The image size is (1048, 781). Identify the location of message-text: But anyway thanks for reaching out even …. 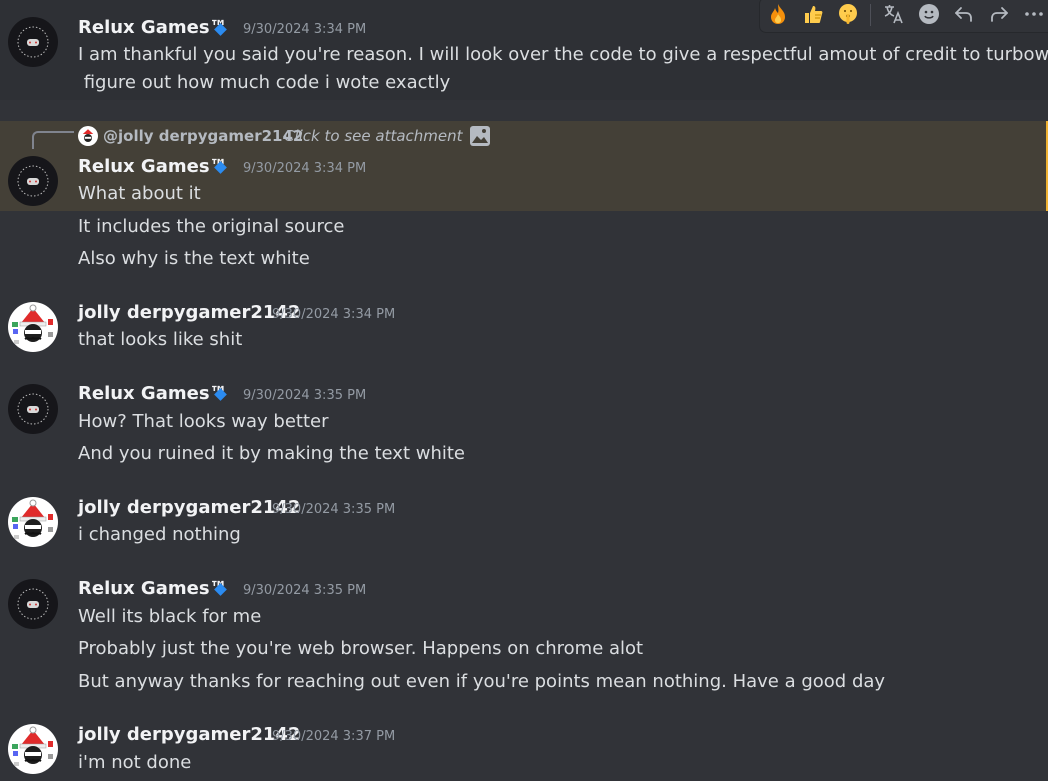
(482, 681).